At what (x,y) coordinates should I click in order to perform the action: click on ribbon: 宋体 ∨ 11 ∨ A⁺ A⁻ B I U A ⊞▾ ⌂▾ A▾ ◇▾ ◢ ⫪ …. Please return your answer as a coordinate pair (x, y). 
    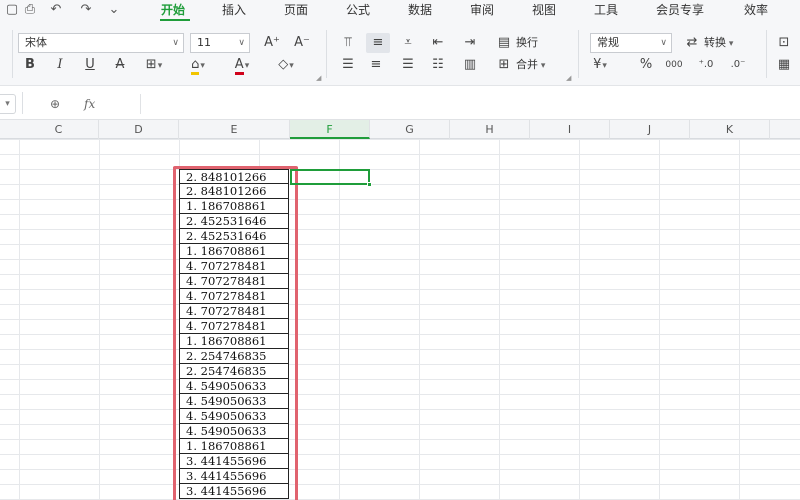
    Looking at the image, I should click on (400, 54).